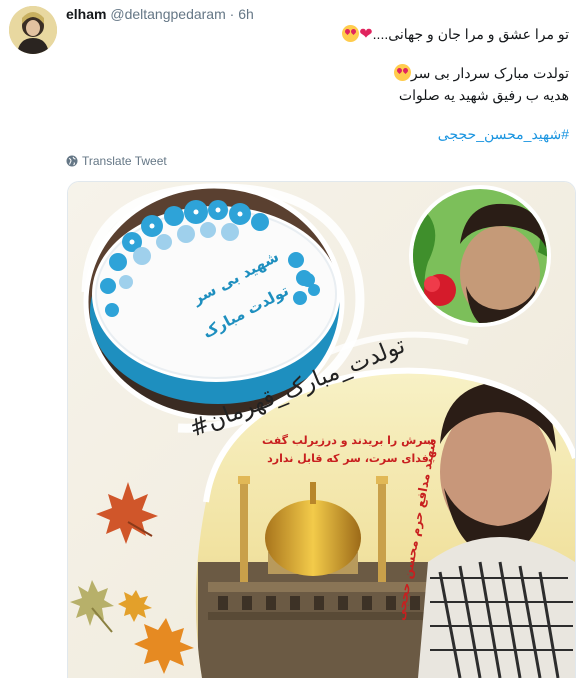 This screenshot has width=580, height=678. What do you see at coordinates (348, 440) in the screenshot?
I see `poster-quote-line-1: سرش را بریدند و درزیرلب گفت` at bounding box center [348, 440].